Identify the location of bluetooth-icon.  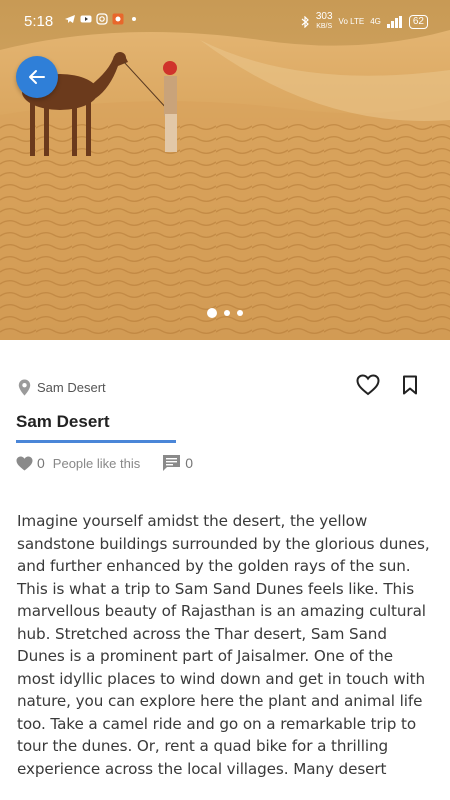
(305, 21).